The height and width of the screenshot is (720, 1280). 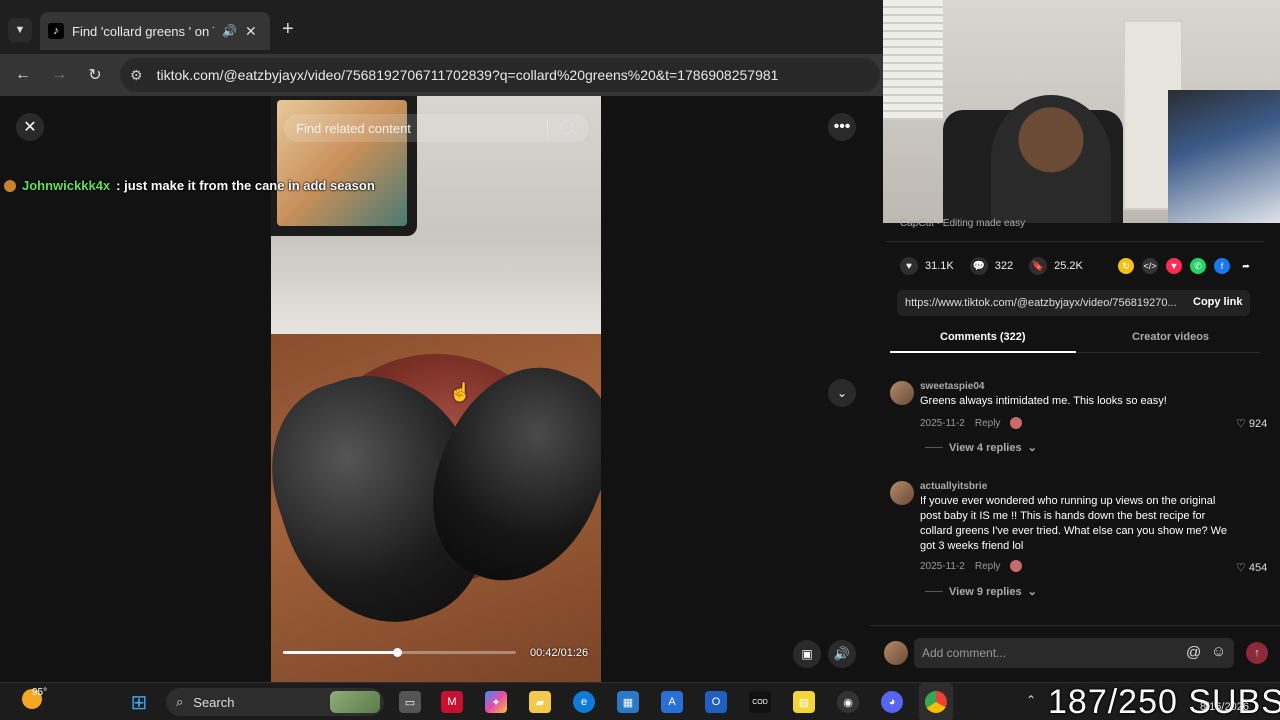 I want to click on heart-icon: ♥, so click(x=909, y=266).